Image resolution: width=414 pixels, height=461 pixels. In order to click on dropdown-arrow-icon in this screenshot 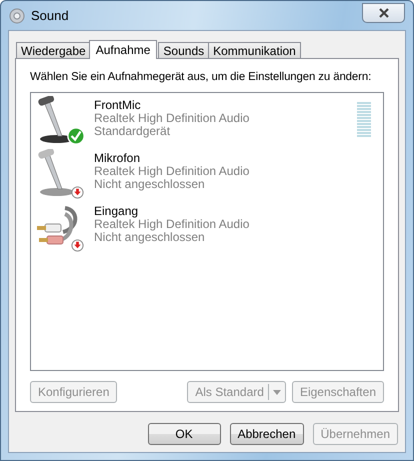, I will do `click(276, 392)`.